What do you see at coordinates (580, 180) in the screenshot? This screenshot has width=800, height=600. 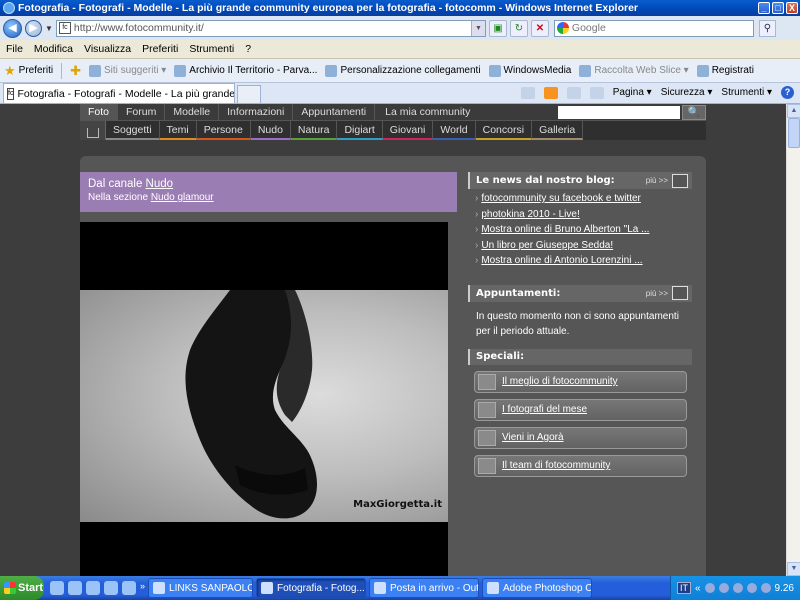 I see `blog-header: Le news dal nostro blog: più >>` at bounding box center [580, 180].